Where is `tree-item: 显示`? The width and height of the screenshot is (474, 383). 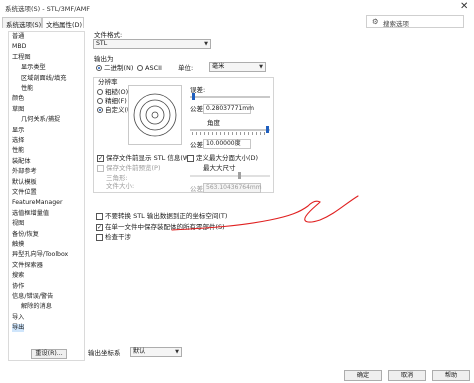
tree-item: 显示 is located at coordinates (18, 131).